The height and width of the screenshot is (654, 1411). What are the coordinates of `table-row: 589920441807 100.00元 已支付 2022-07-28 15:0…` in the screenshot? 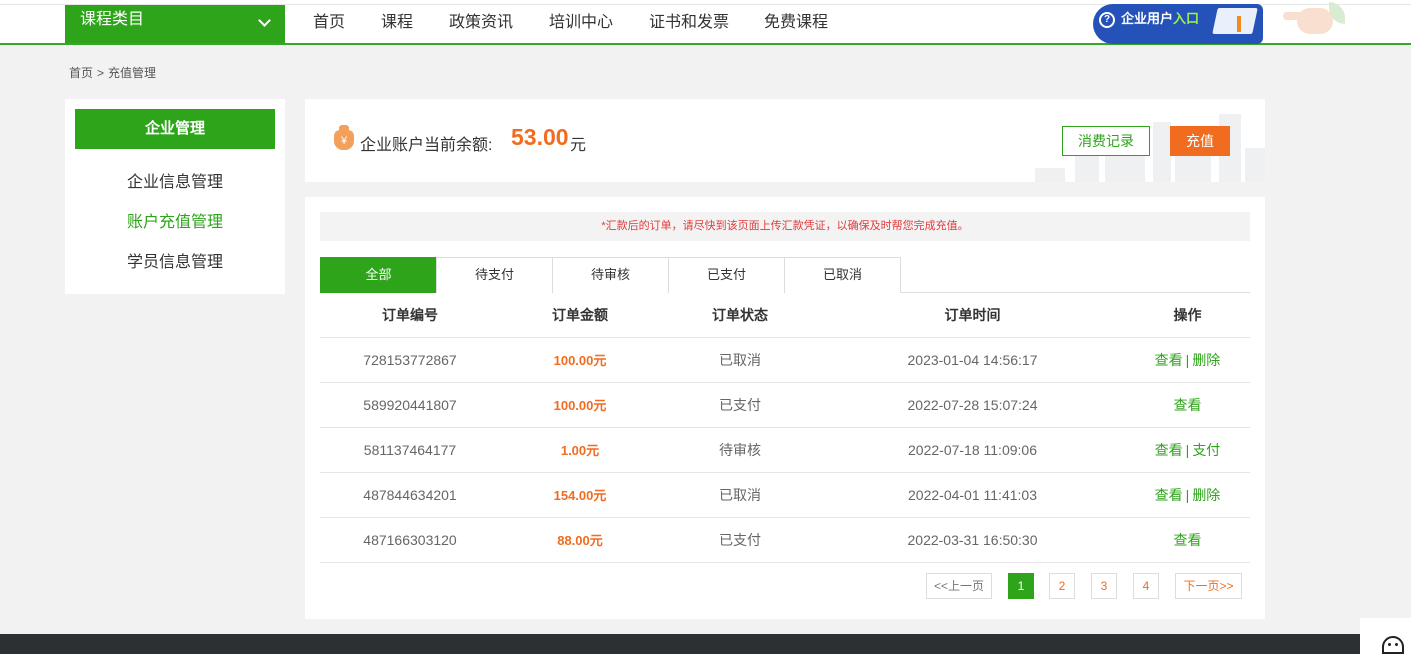 It's located at (785, 405).